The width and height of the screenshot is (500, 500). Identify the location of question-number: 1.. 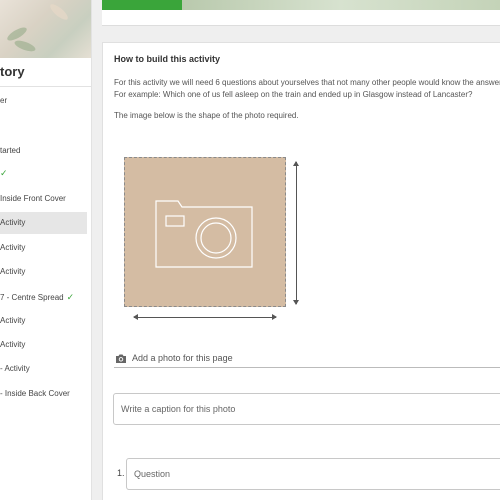
(121, 473).